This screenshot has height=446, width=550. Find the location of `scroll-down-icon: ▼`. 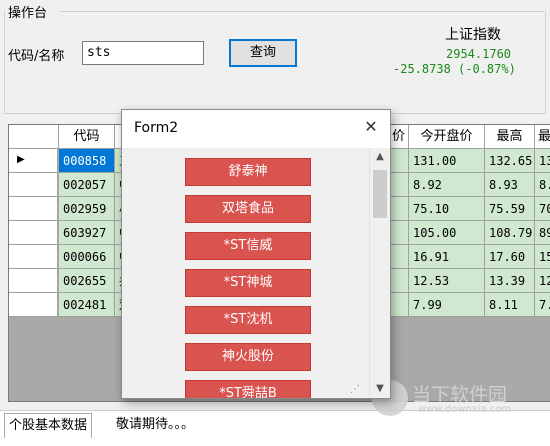

scroll-down-icon: ▼ is located at coordinates (380, 389).